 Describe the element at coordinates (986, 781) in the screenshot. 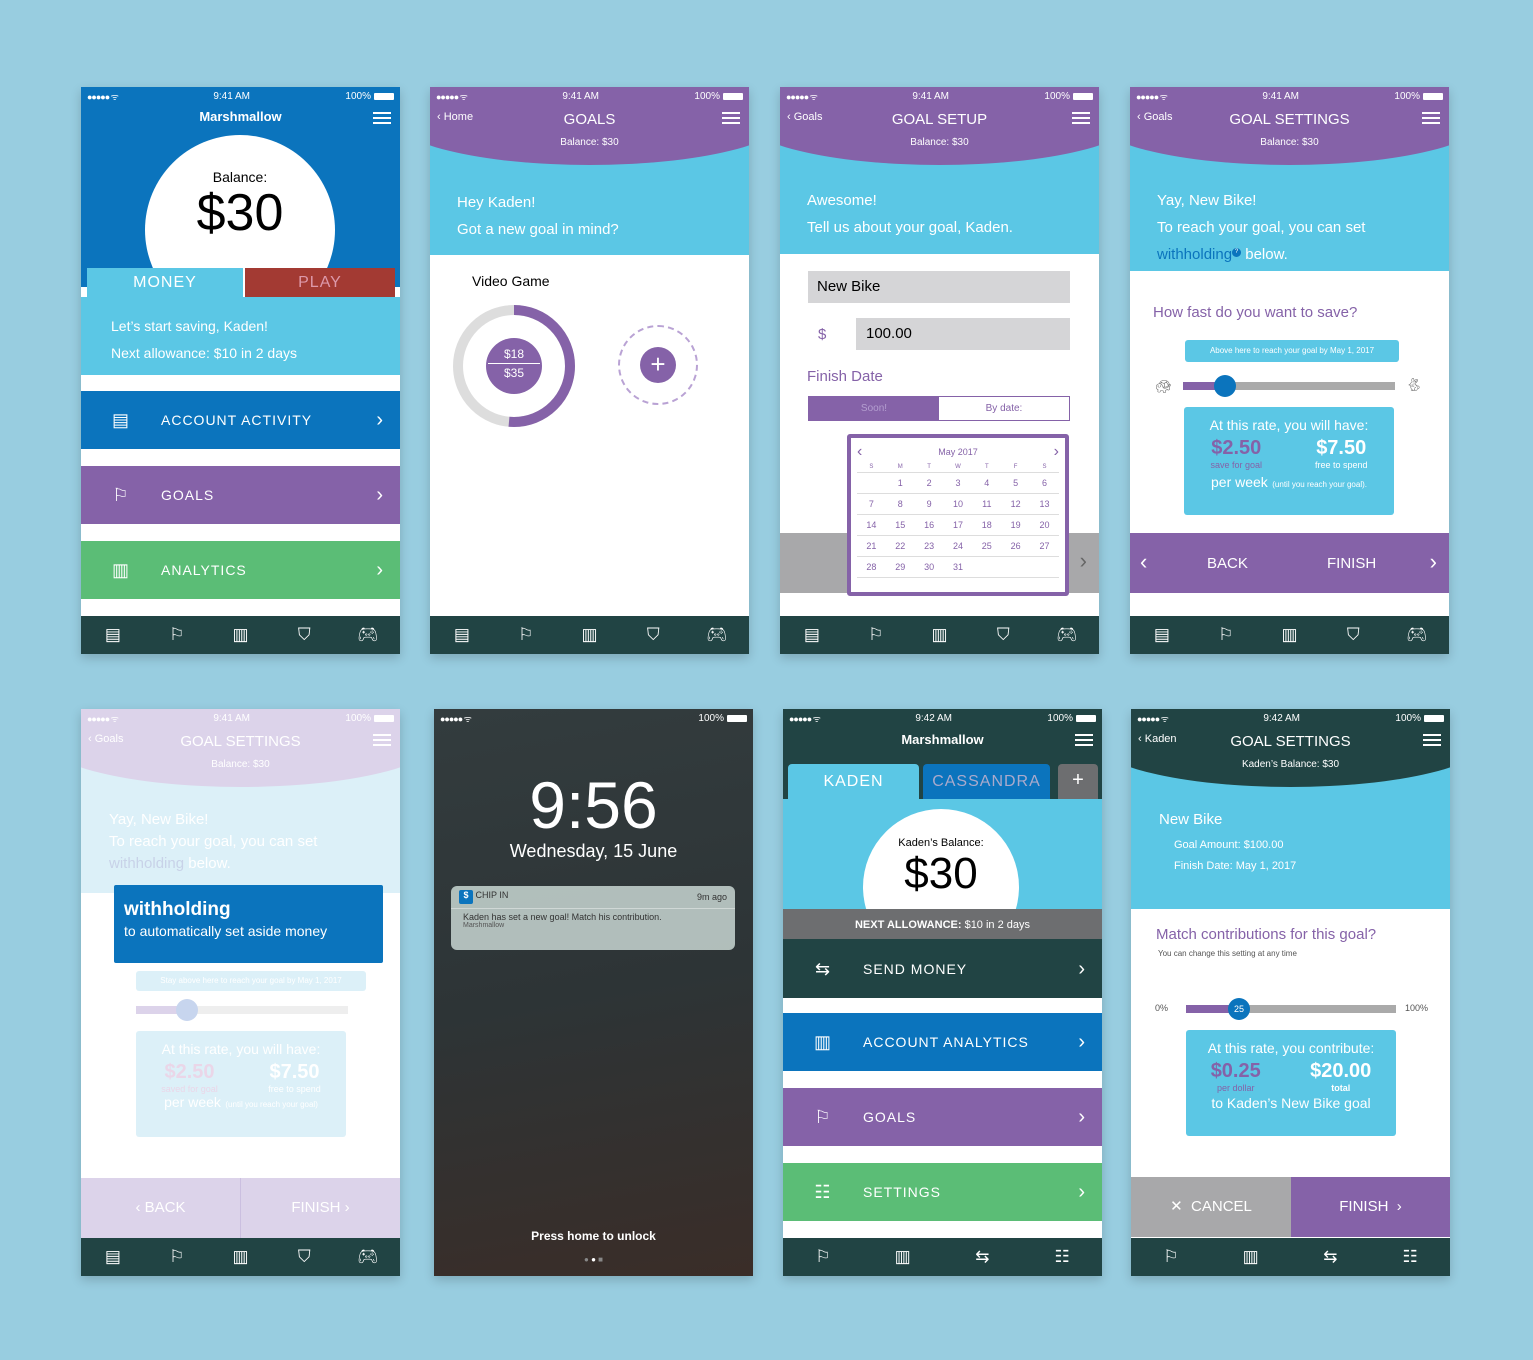

I see `tab-cassandra: CASSANDRA` at that location.